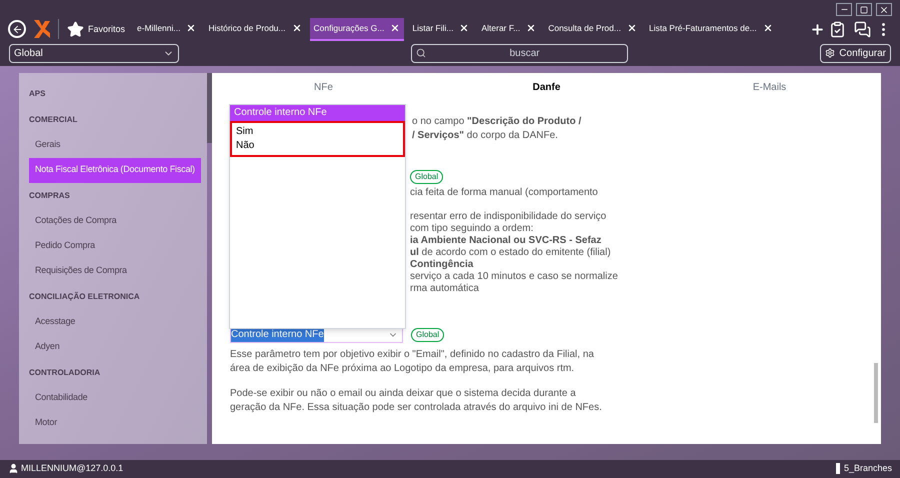  What do you see at coordinates (84, 296) in the screenshot?
I see `sidebar-section-header: CONCILIAÇÃO ELETRONICA` at bounding box center [84, 296].